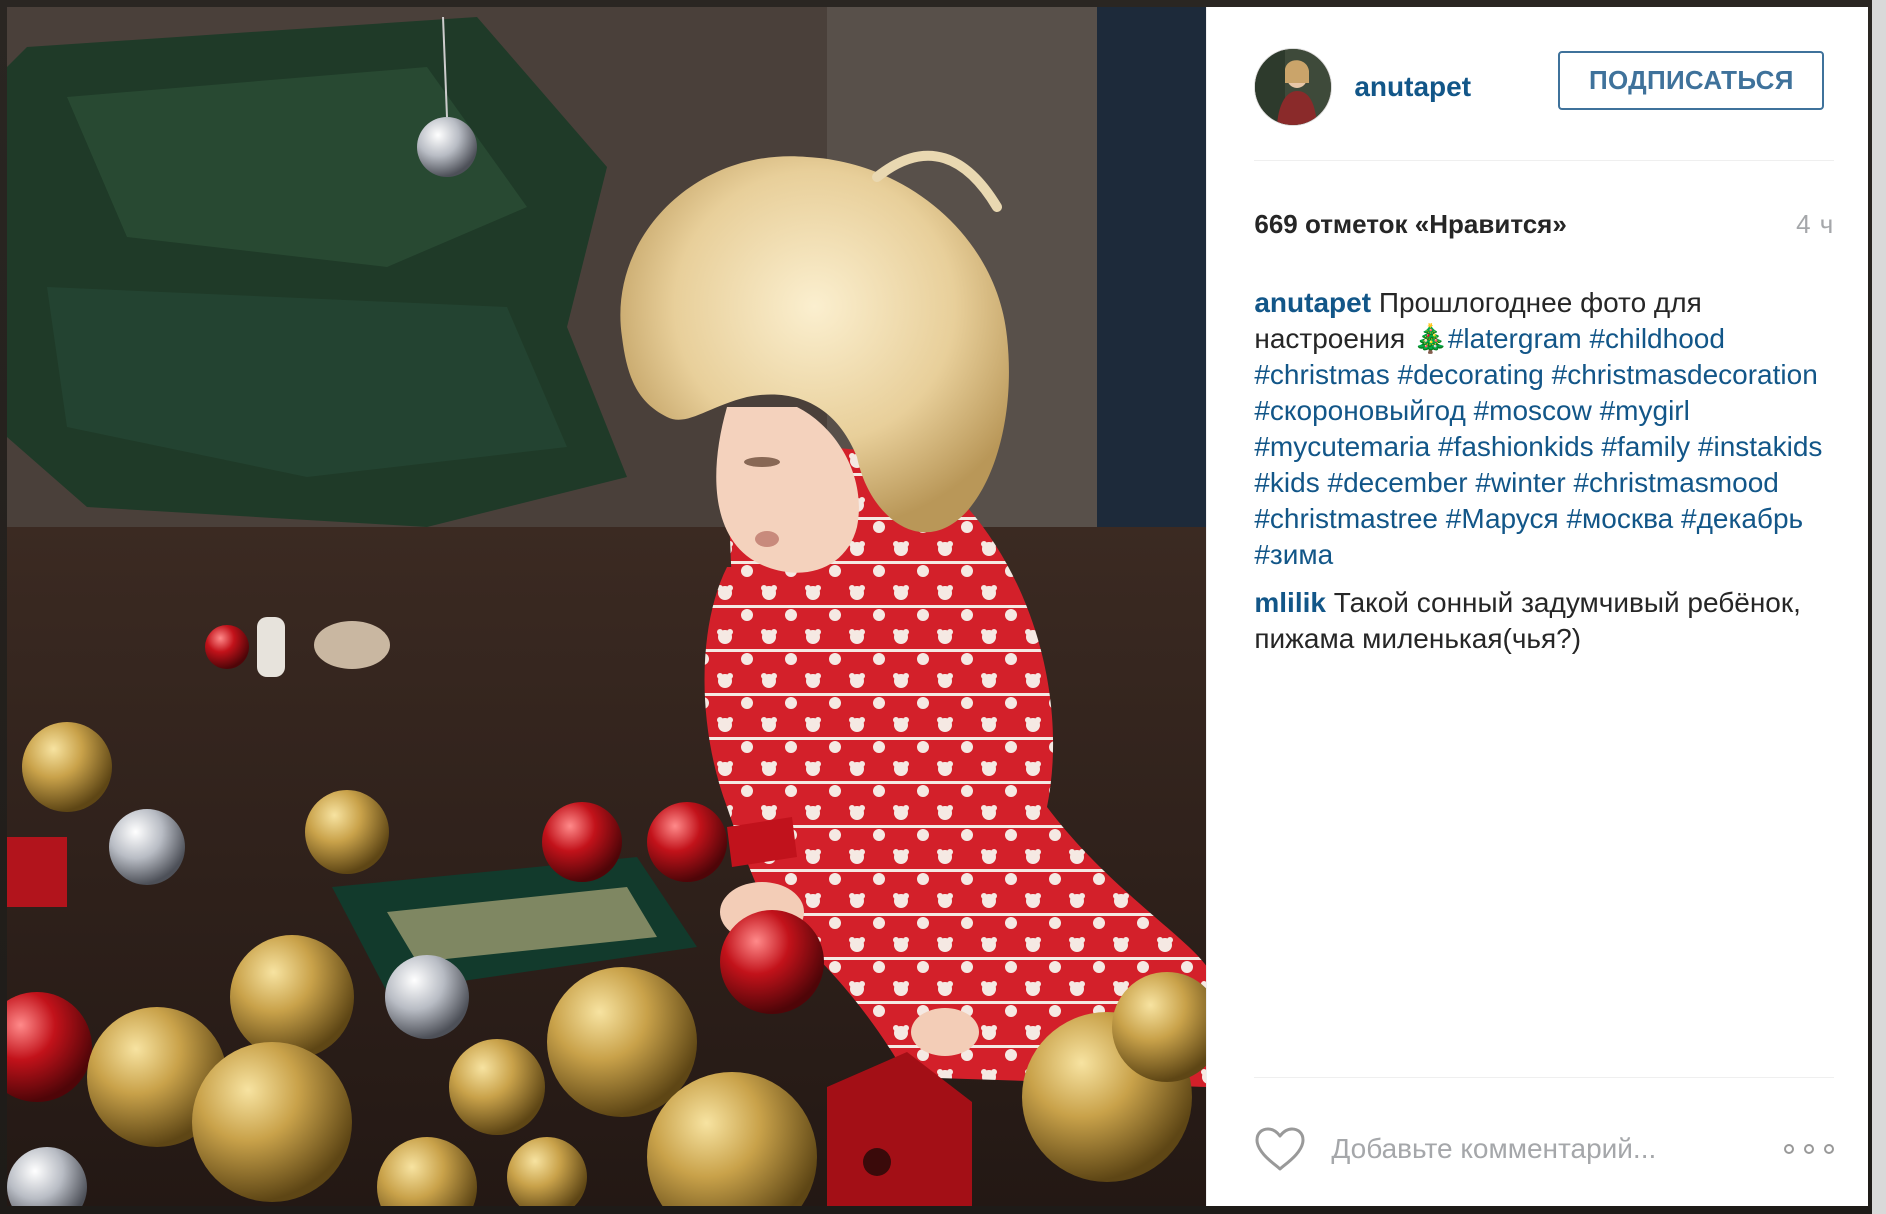 The width and height of the screenshot is (1886, 1214). What do you see at coordinates (1742, 518) in the screenshot?
I see `hashtag-link: #декабрь` at bounding box center [1742, 518].